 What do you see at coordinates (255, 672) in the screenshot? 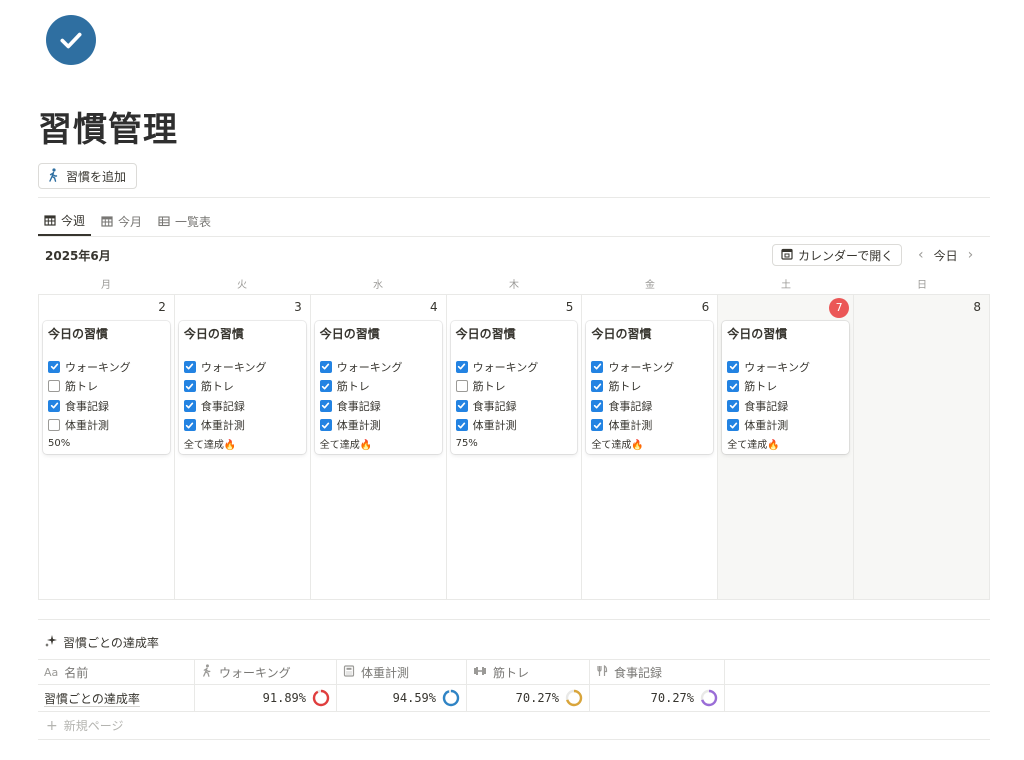
I see `column-label: ウォーキング` at bounding box center [255, 672].